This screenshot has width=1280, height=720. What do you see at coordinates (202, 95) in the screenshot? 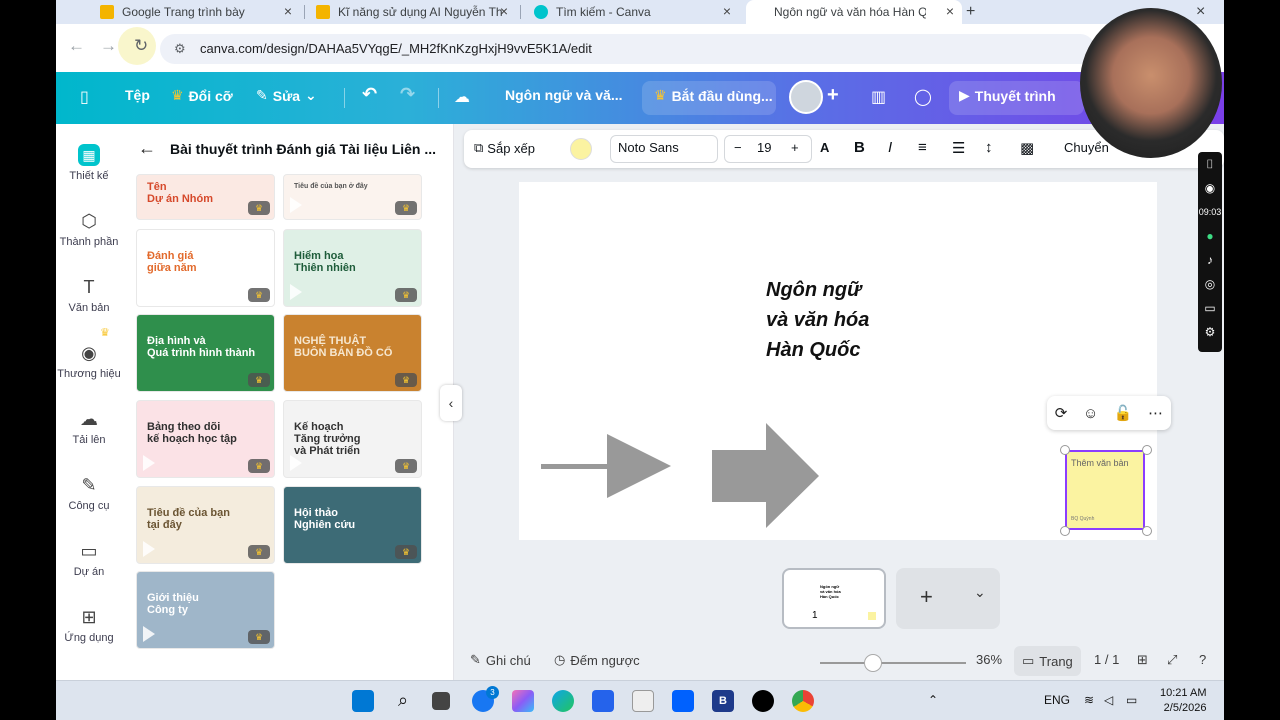
I see `resize-button: ♛ Đổi cỡ` at bounding box center [202, 95].